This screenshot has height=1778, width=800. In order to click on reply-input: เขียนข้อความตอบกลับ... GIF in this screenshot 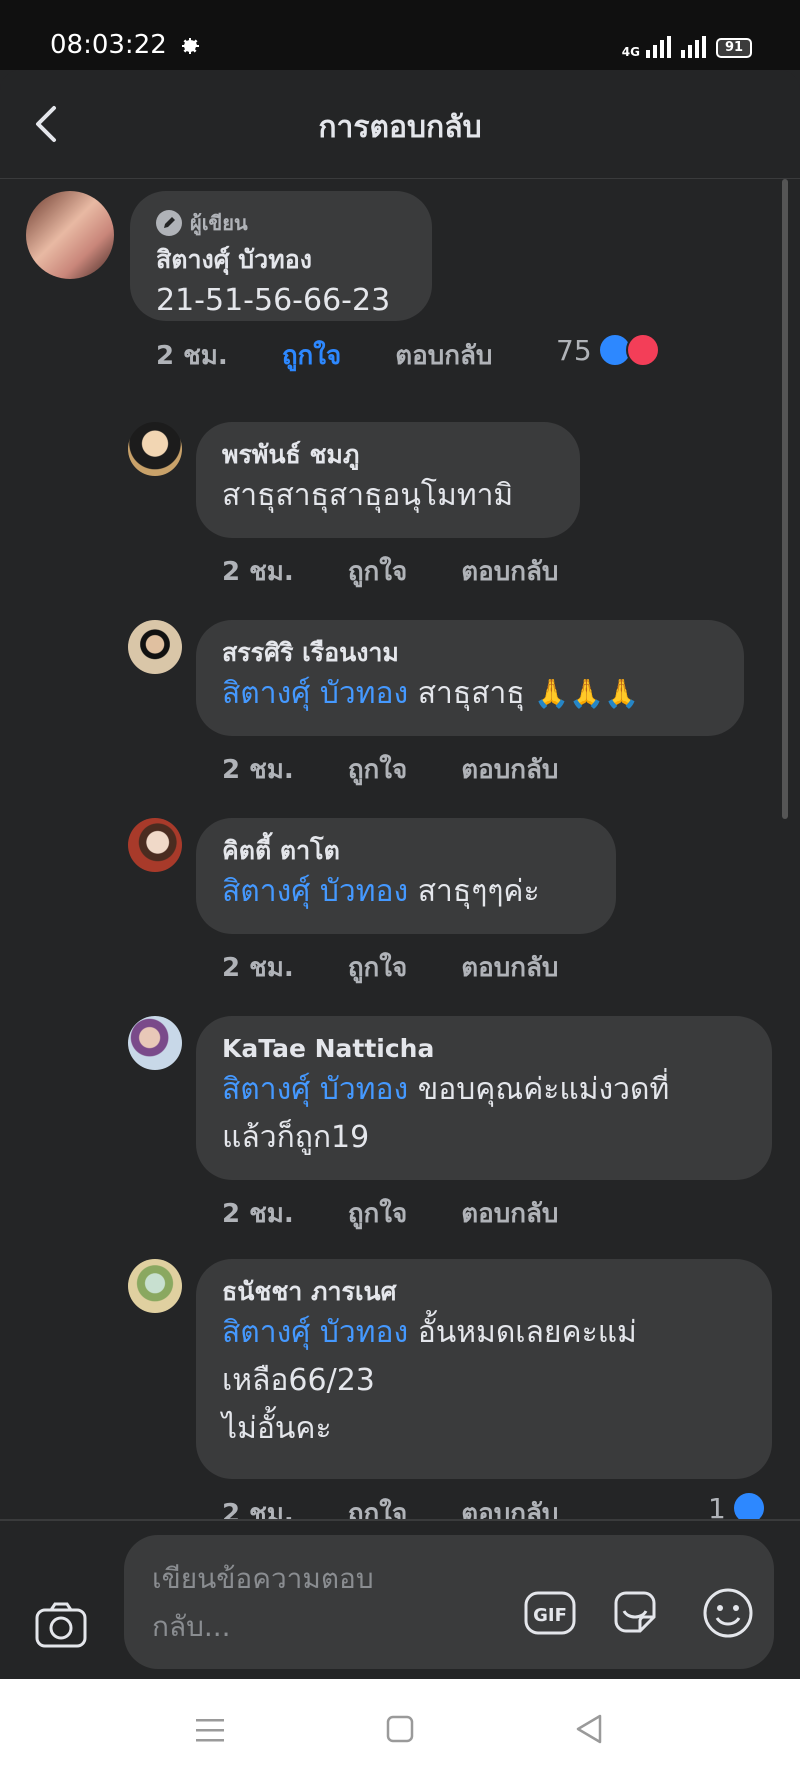, I will do `click(449, 1602)`.